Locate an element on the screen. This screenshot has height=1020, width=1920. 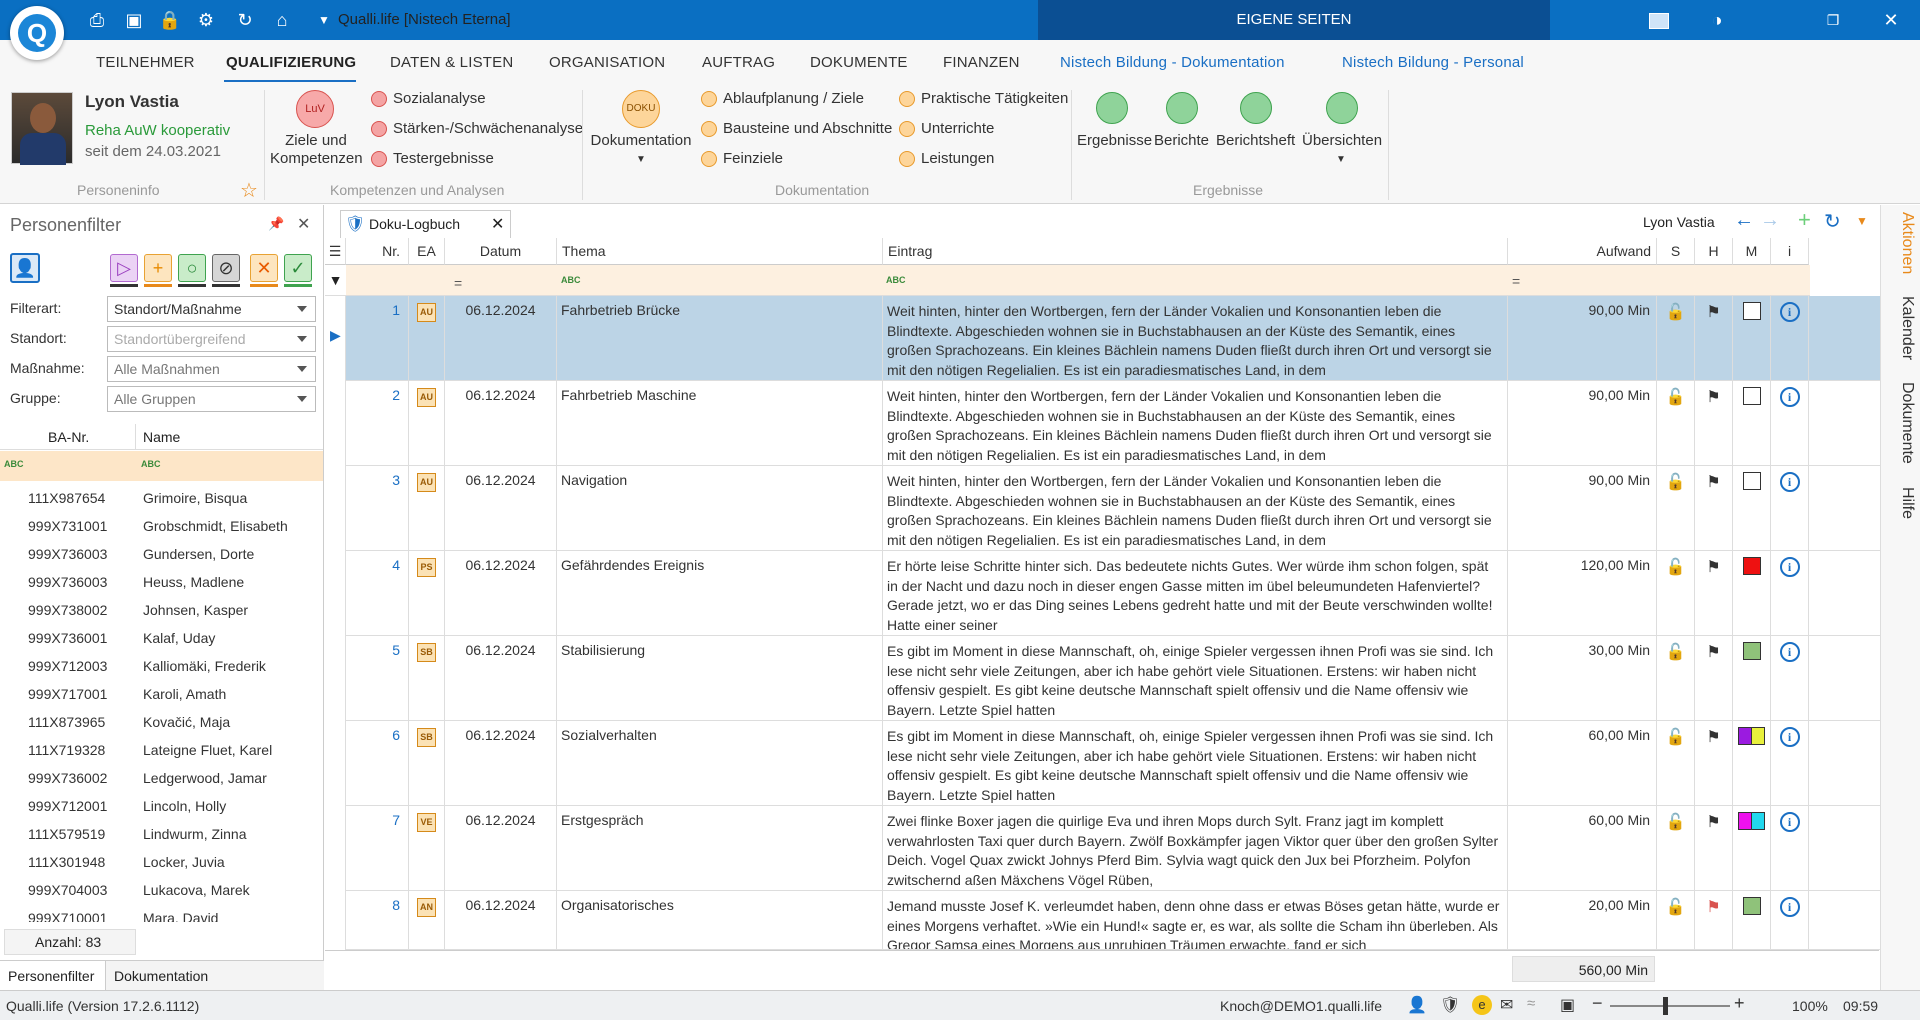
refresh-grid-icon: ↻ is located at coordinates (1832, 221).